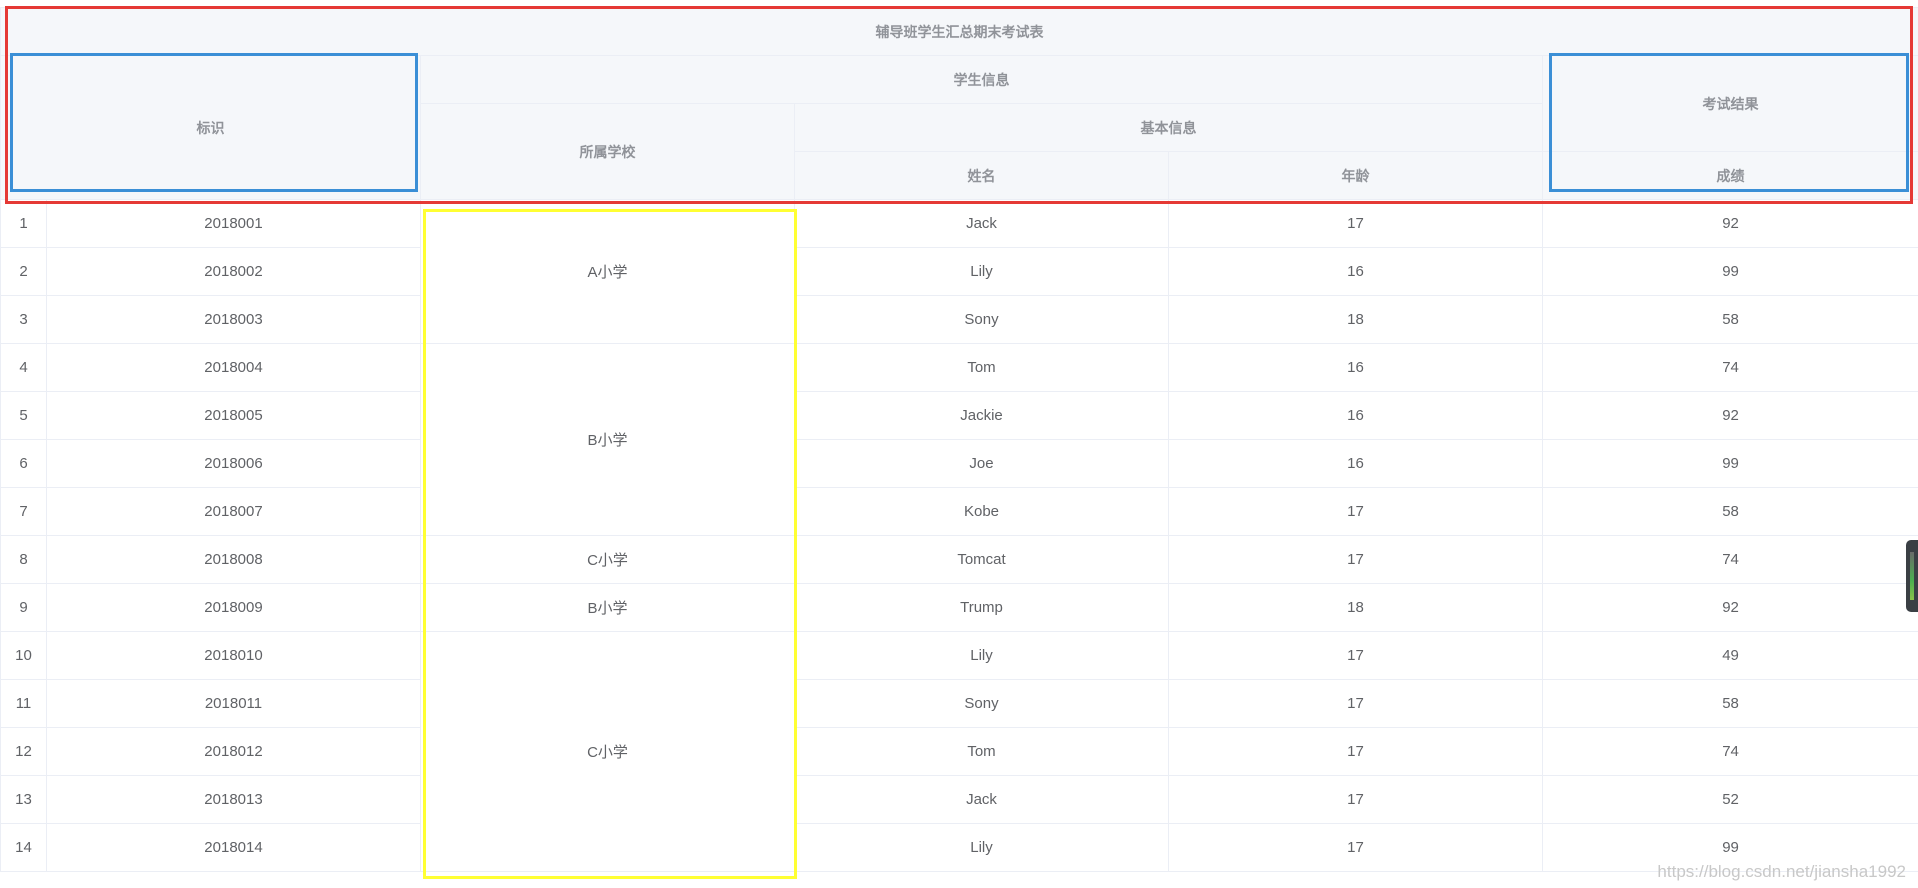 Image resolution: width=1918 pixels, height=888 pixels. What do you see at coordinates (23, 607) in the screenshot?
I see `row-index: 9` at bounding box center [23, 607].